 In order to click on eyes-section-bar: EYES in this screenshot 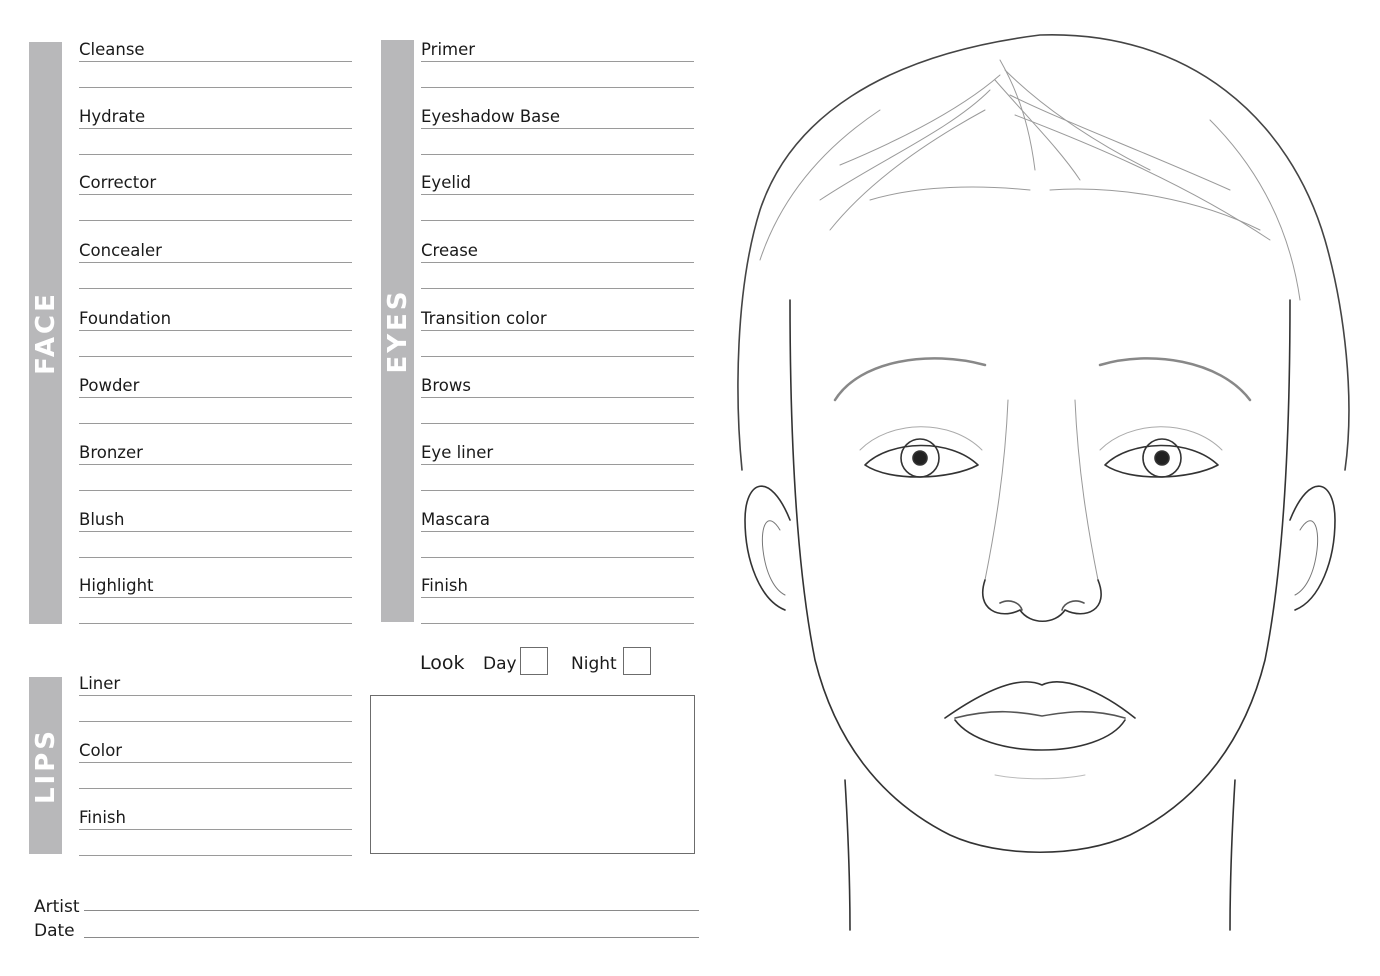, I will do `click(397, 331)`.